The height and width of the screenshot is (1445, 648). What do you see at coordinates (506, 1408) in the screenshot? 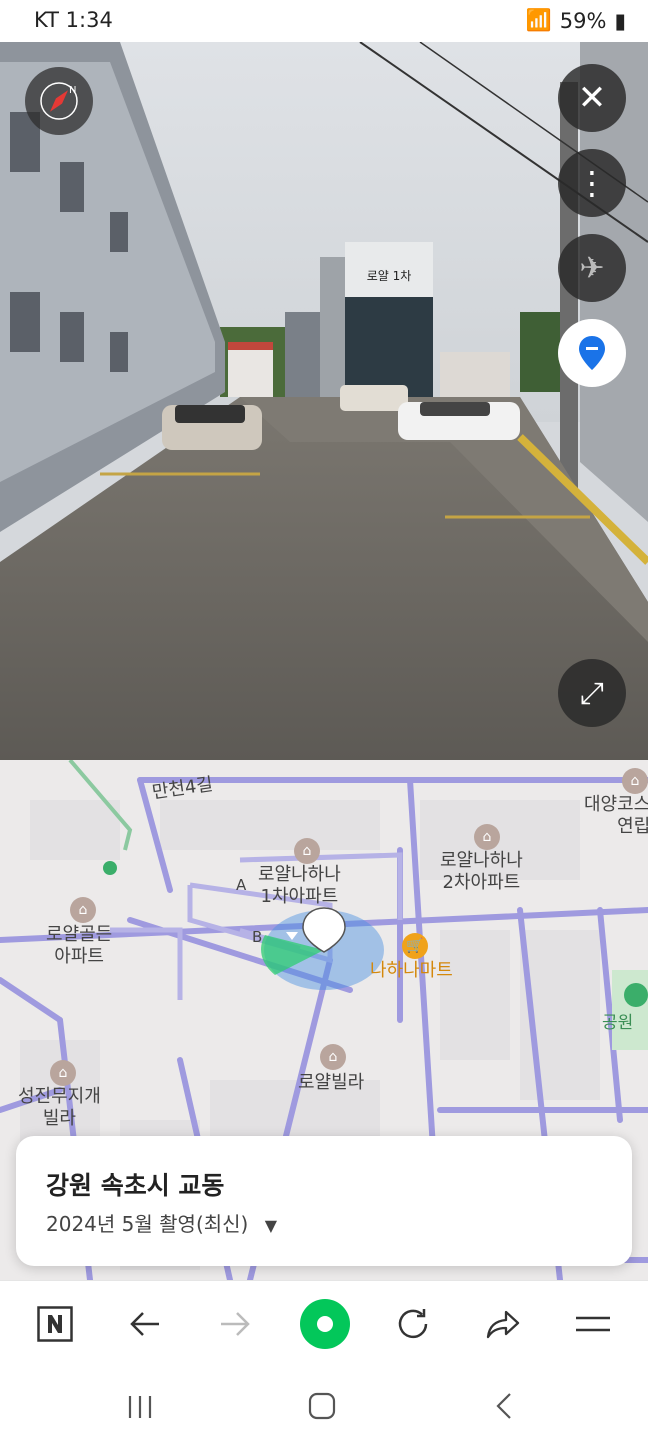
I see `back-icon` at bounding box center [506, 1408].